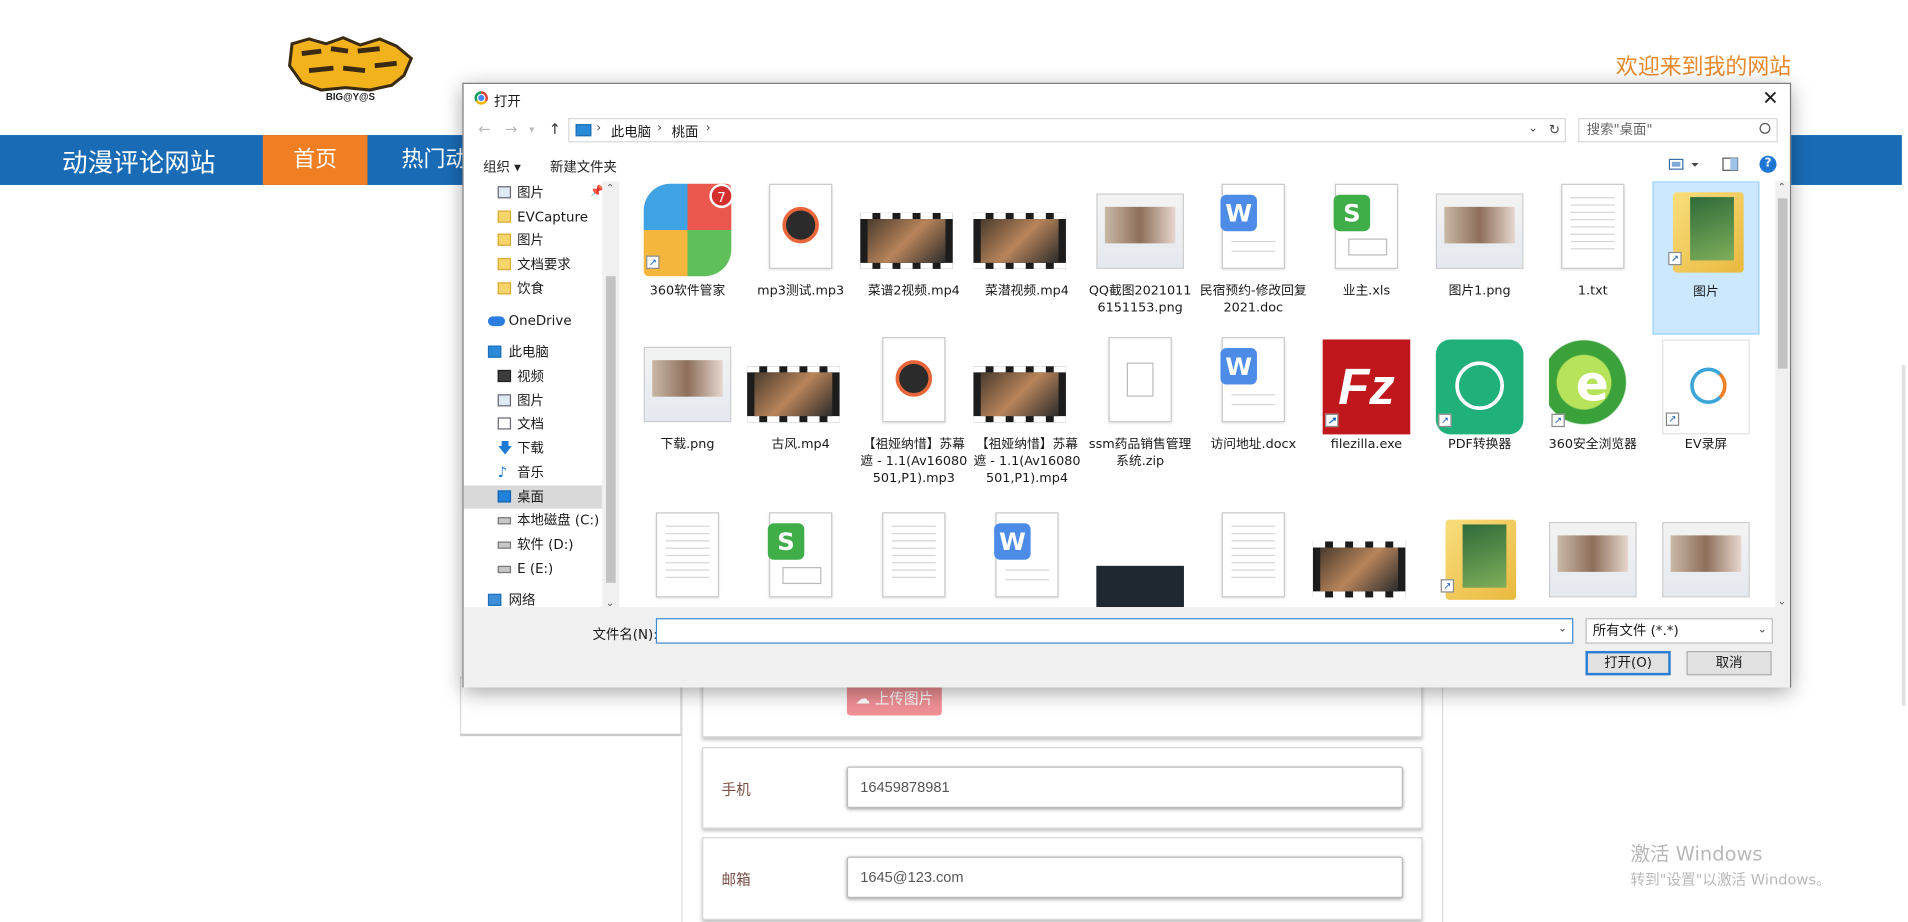 The width and height of the screenshot is (1908, 922). Describe the element at coordinates (435, 160) in the screenshot. I see `nav-hot: 热门动` at that location.